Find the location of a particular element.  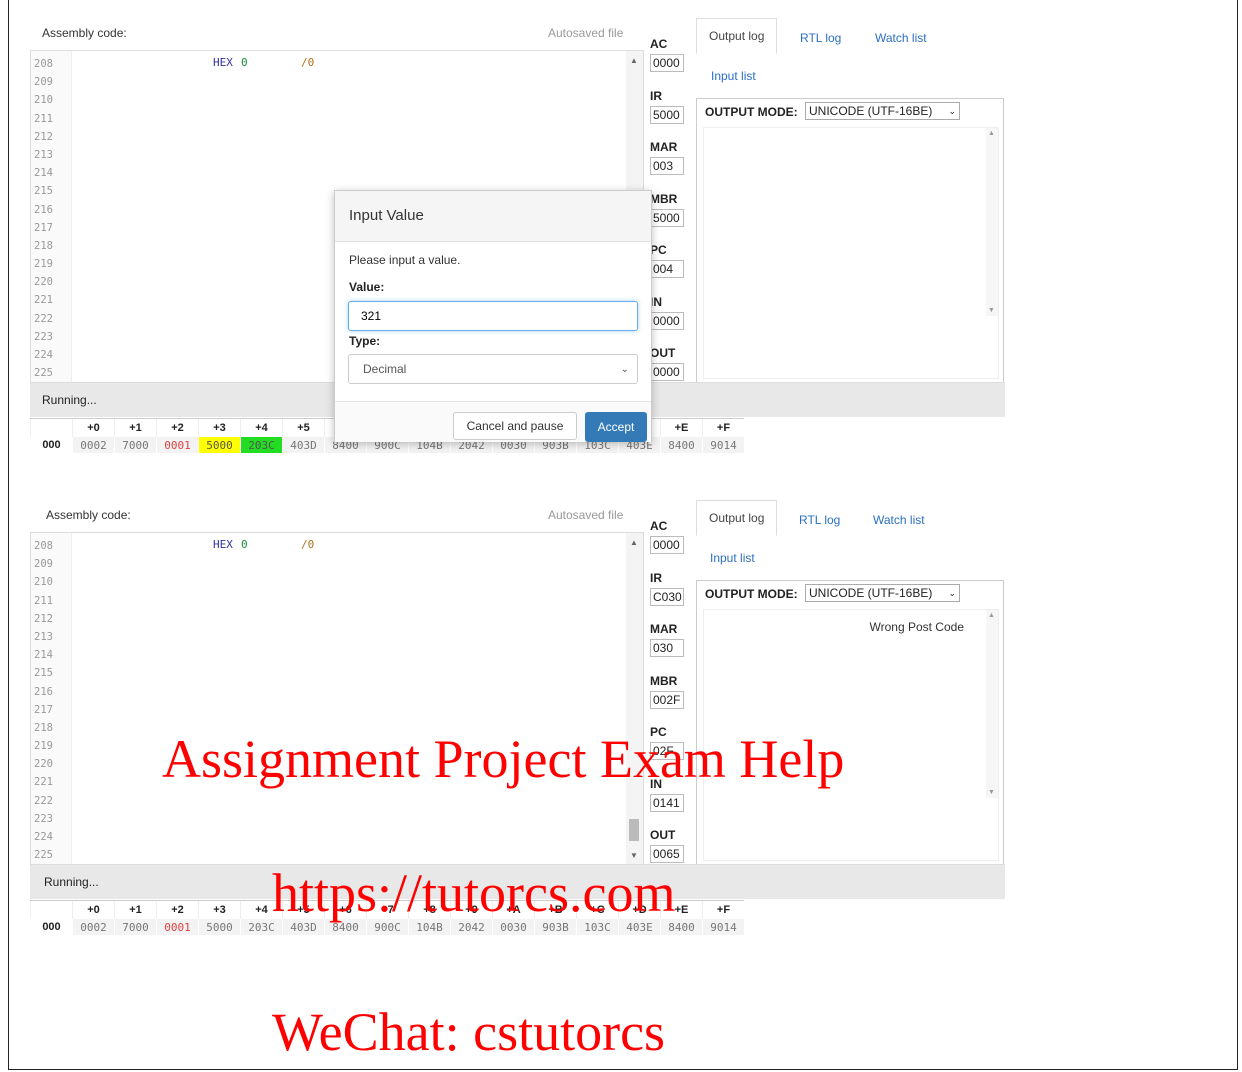

memory-header: +5 is located at coordinates (303, 427).